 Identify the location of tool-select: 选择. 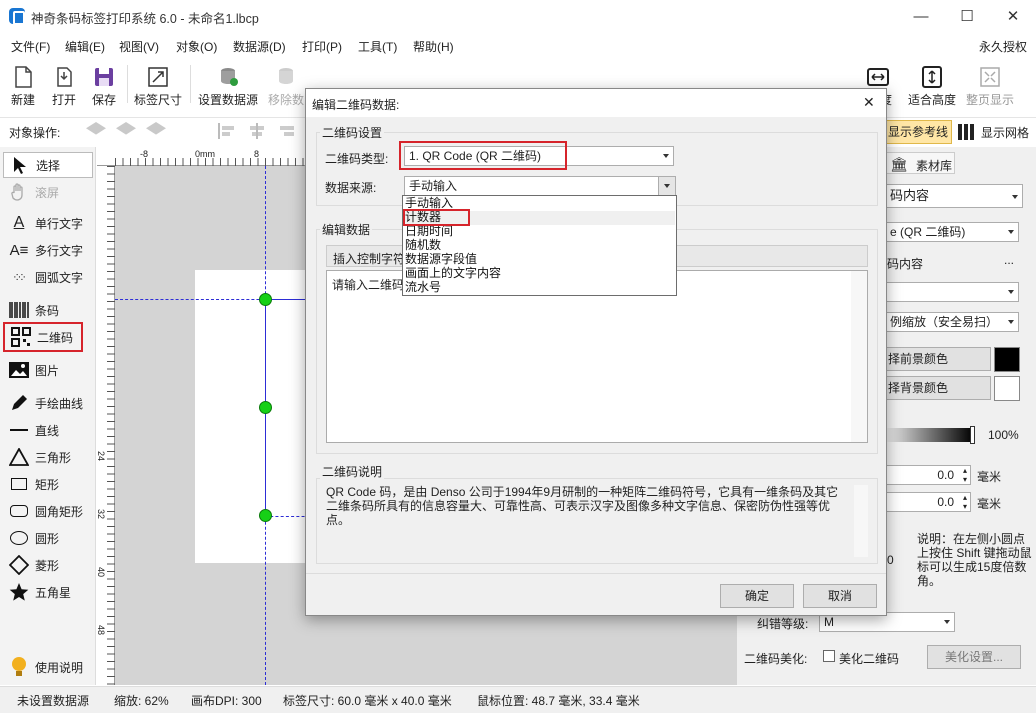
(48, 165).